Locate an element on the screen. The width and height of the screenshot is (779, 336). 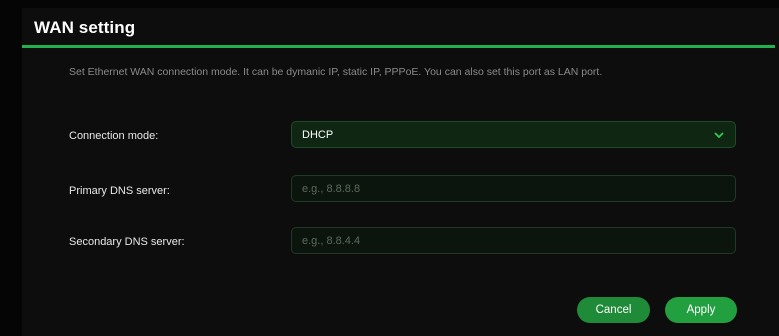
cancel-button: Cancel is located at coordinates (613, 310).